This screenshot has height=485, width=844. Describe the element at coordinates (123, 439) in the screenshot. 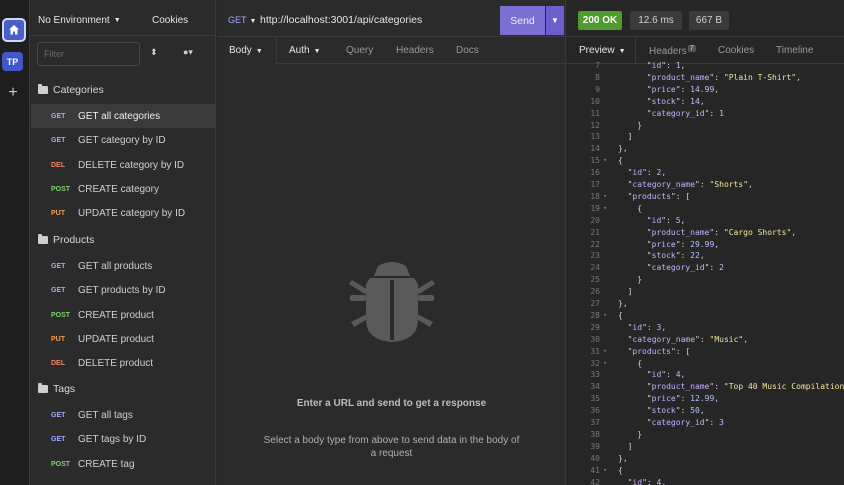

I see `request-item: GET GET tags by ID` at that location.